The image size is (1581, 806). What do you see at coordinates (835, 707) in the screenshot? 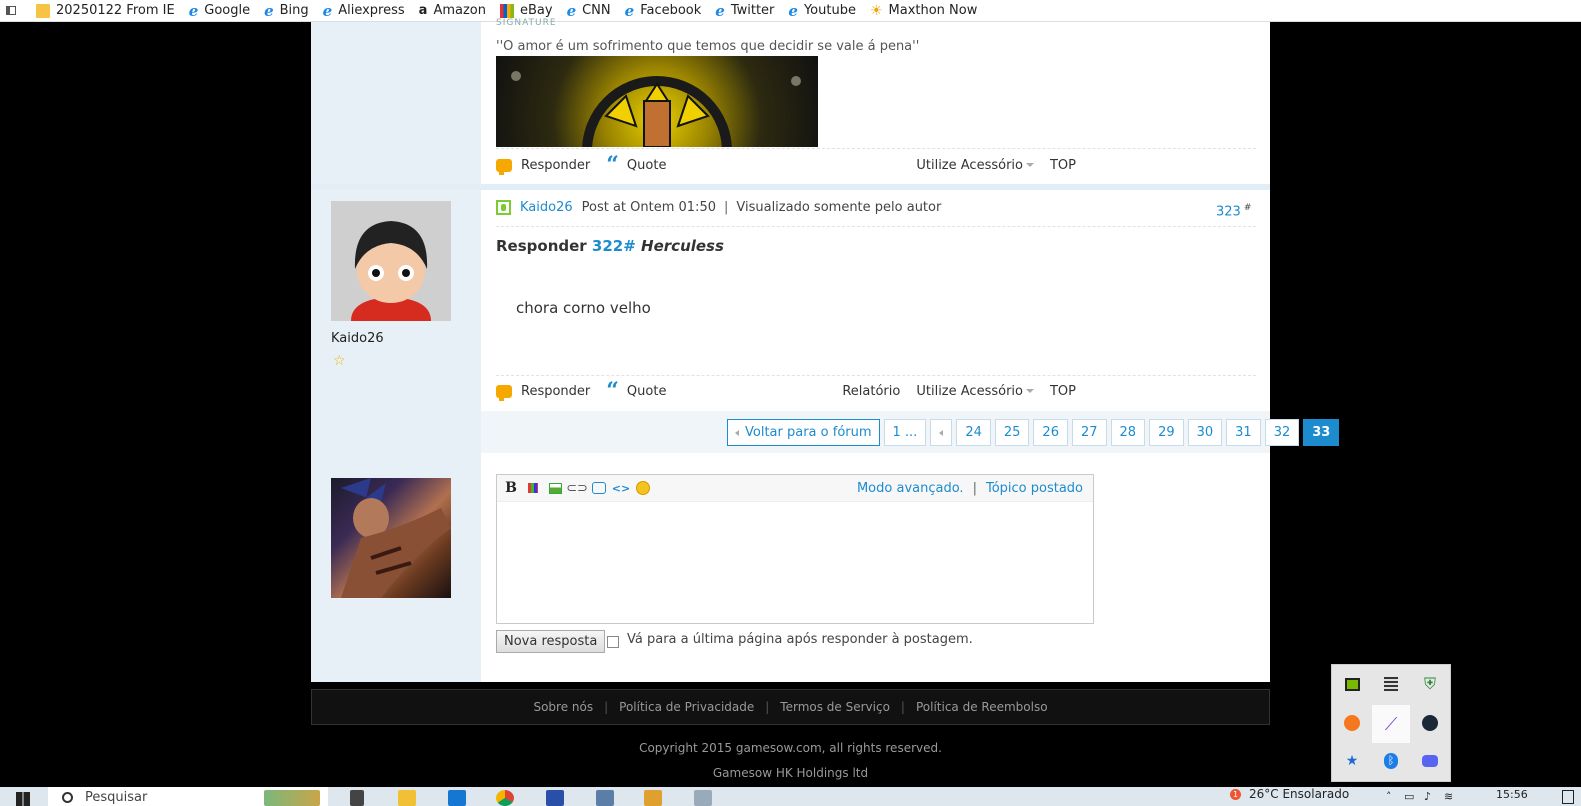
I see `footer-link-terms: Termos de Serviço` at bounding box center [835, 707].